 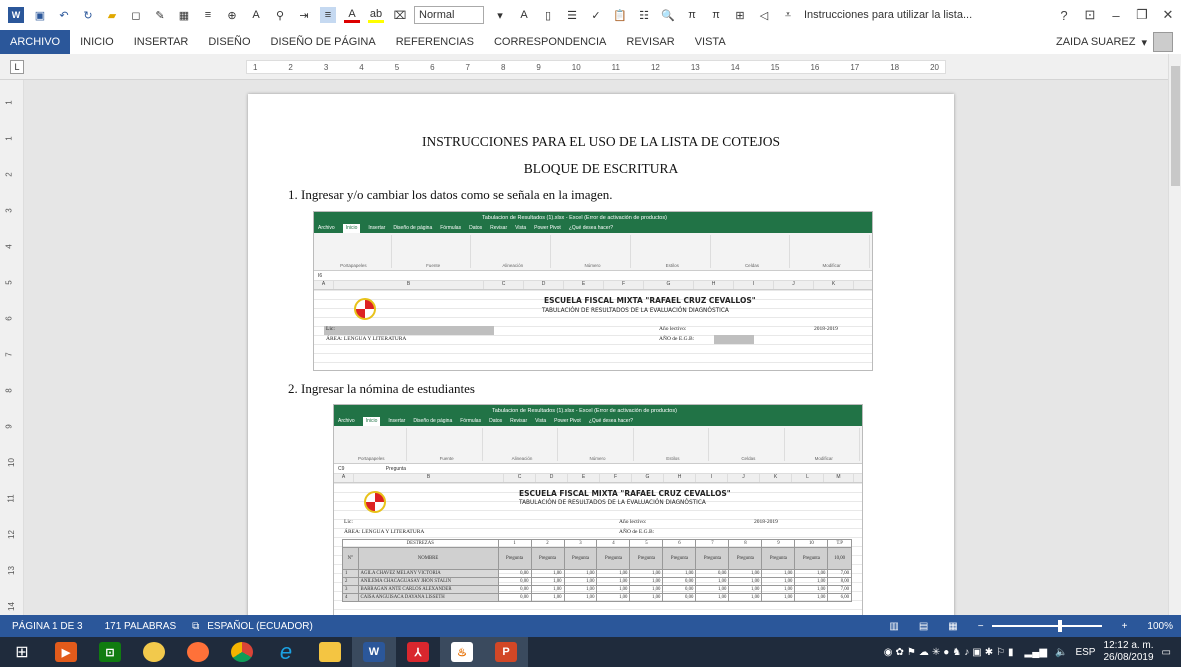 I want to click on excel-menu-item: Vista, so click(x=541, y=421).